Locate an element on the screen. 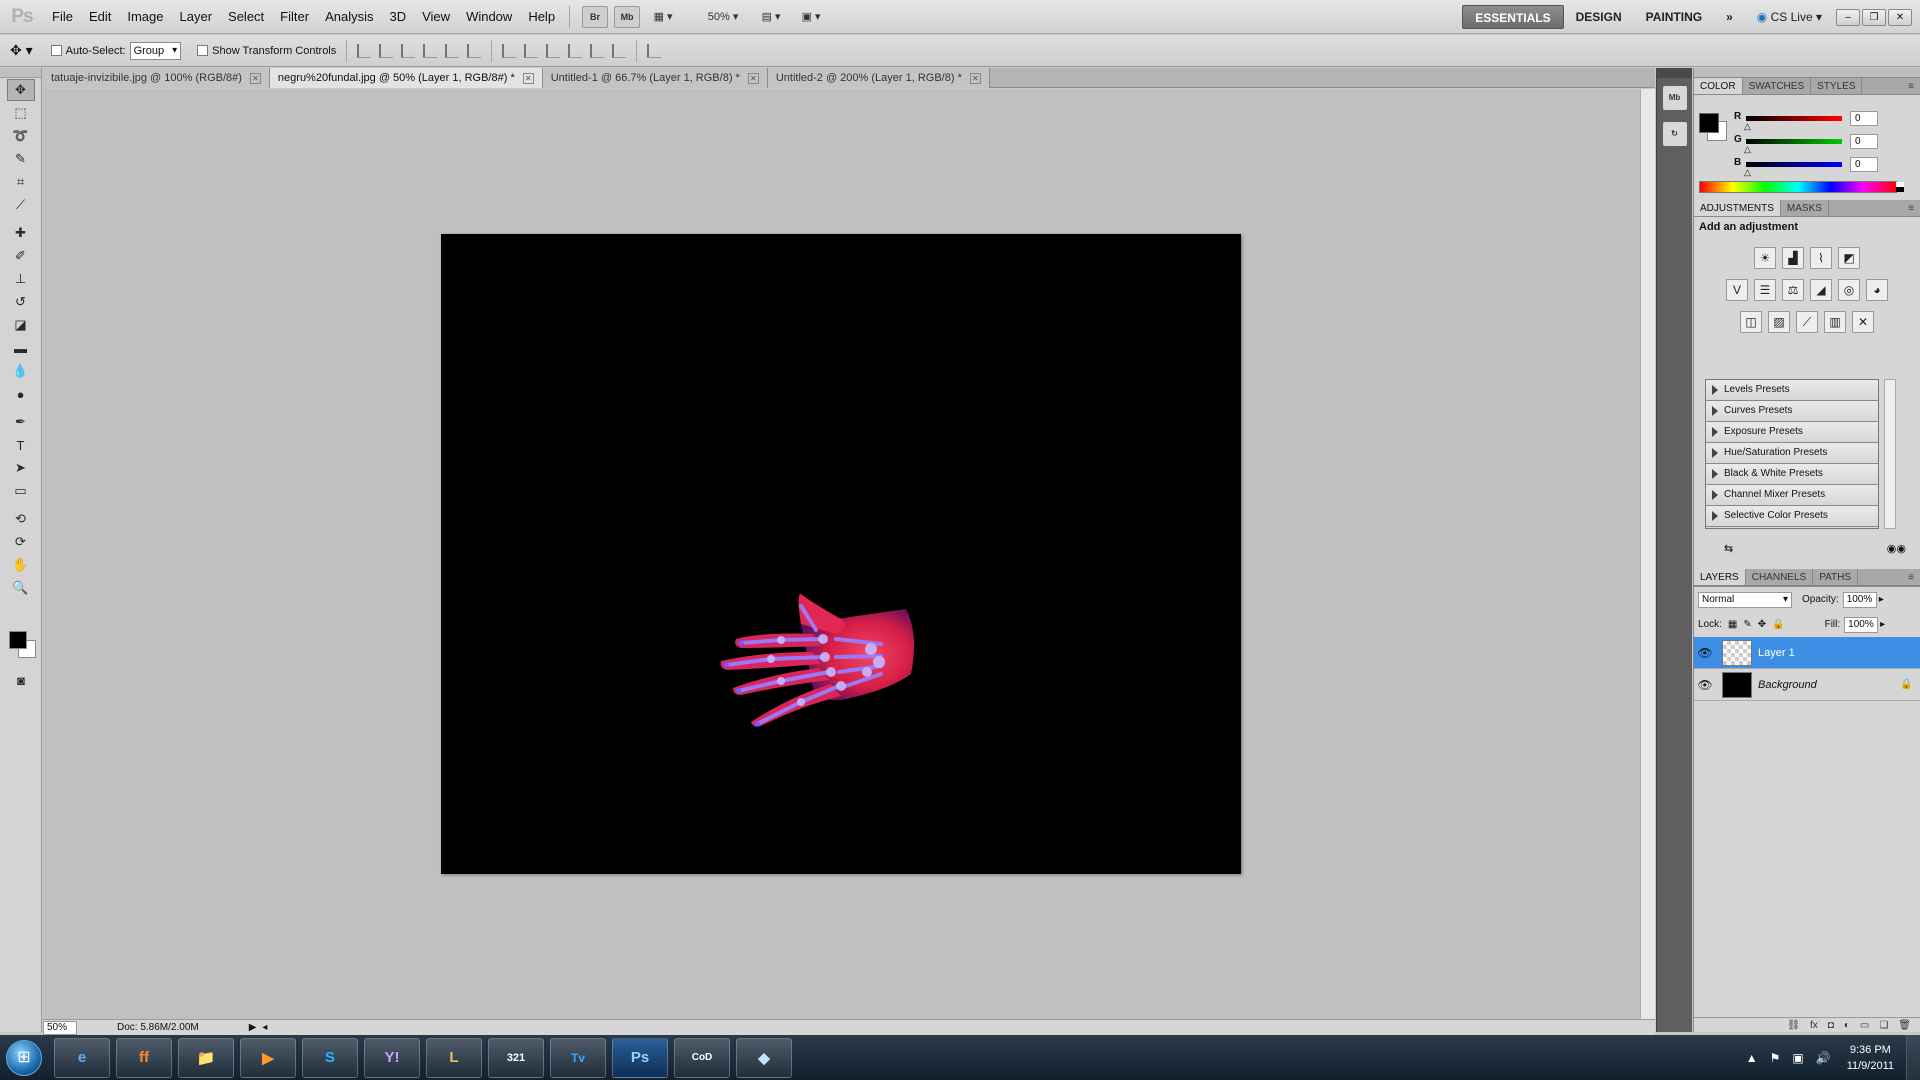  vibrance-icon: V is located at coordinates (1737, 290).